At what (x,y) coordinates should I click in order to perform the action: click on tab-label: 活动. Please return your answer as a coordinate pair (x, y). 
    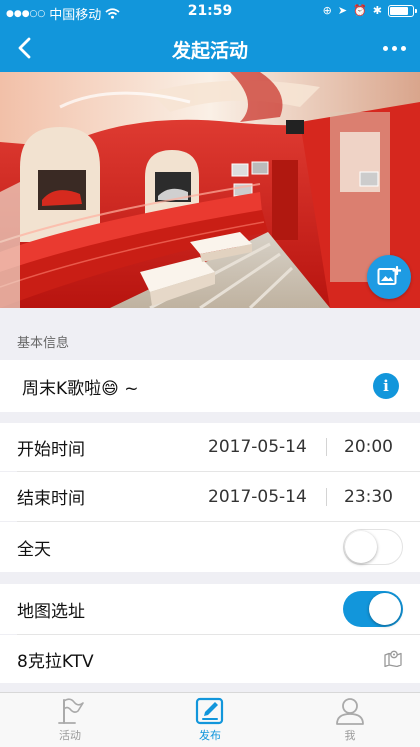
    Looking at the image, I should click on (70, 735).